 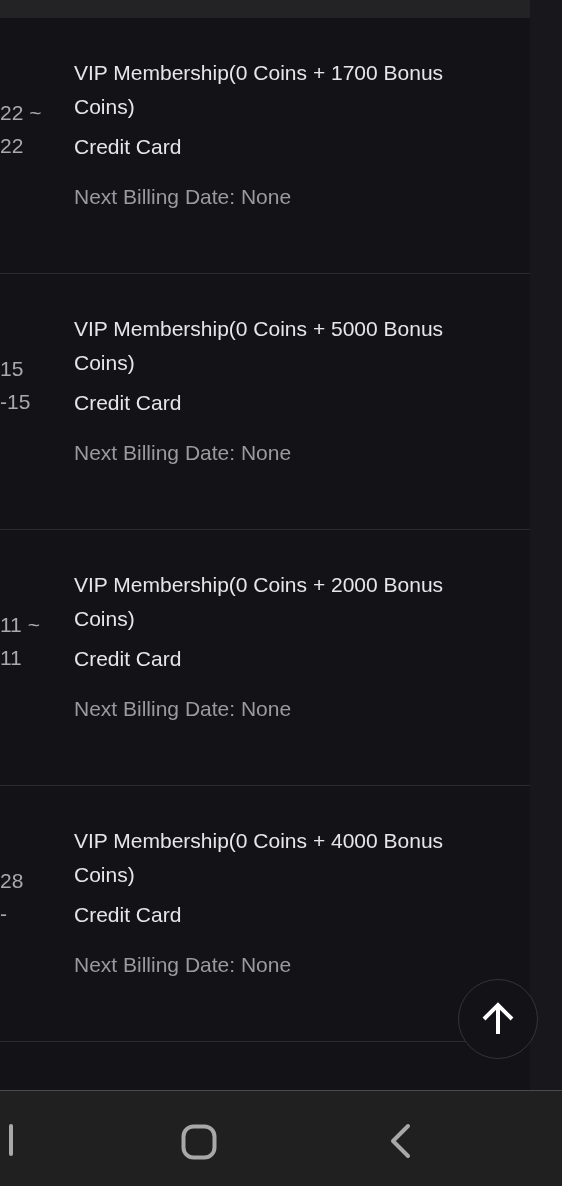 I want to click on plan-title: VIP Membership(0 Coins + 5000 Bonus Coins), so click(x=259, y=346).